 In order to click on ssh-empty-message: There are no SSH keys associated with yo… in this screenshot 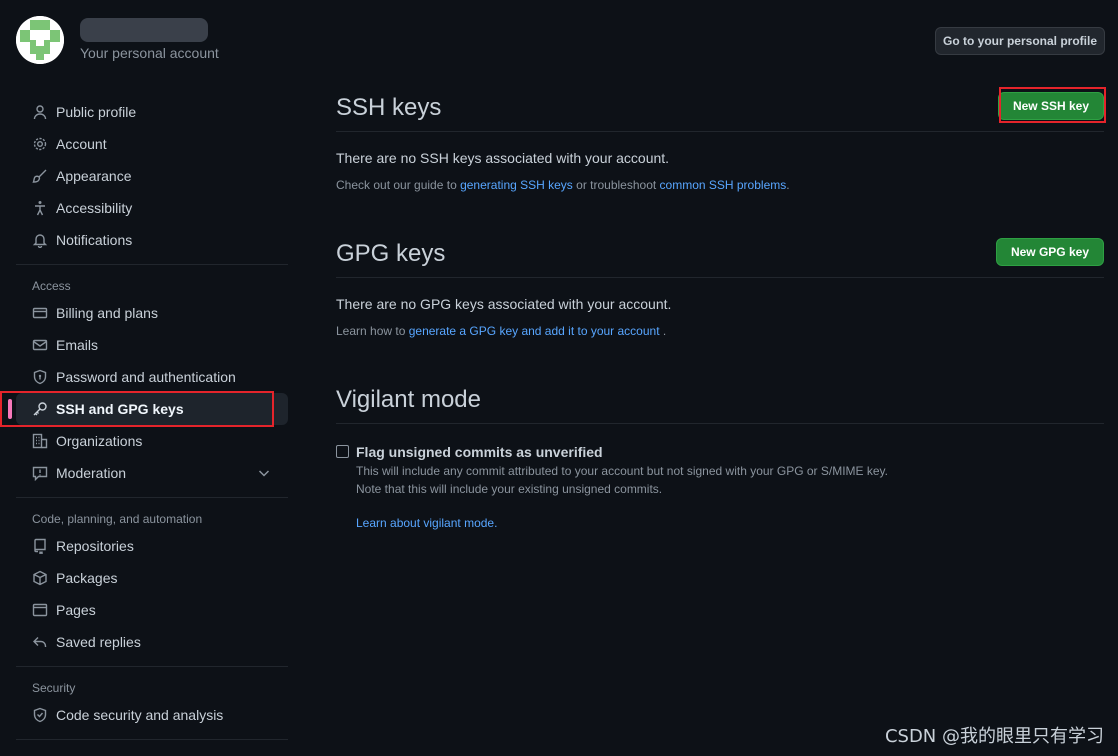, I will do `click(503, 158)`.